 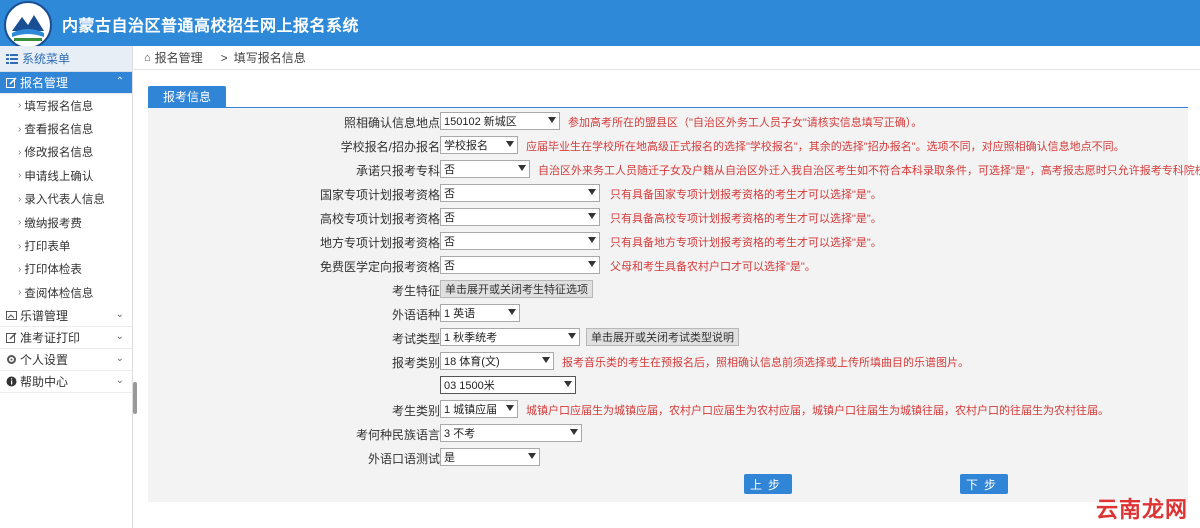 What do you see at coordinates (485, 169) in the screenshot?
I see `college-only-select: 否` at bounding box center [485, 169].